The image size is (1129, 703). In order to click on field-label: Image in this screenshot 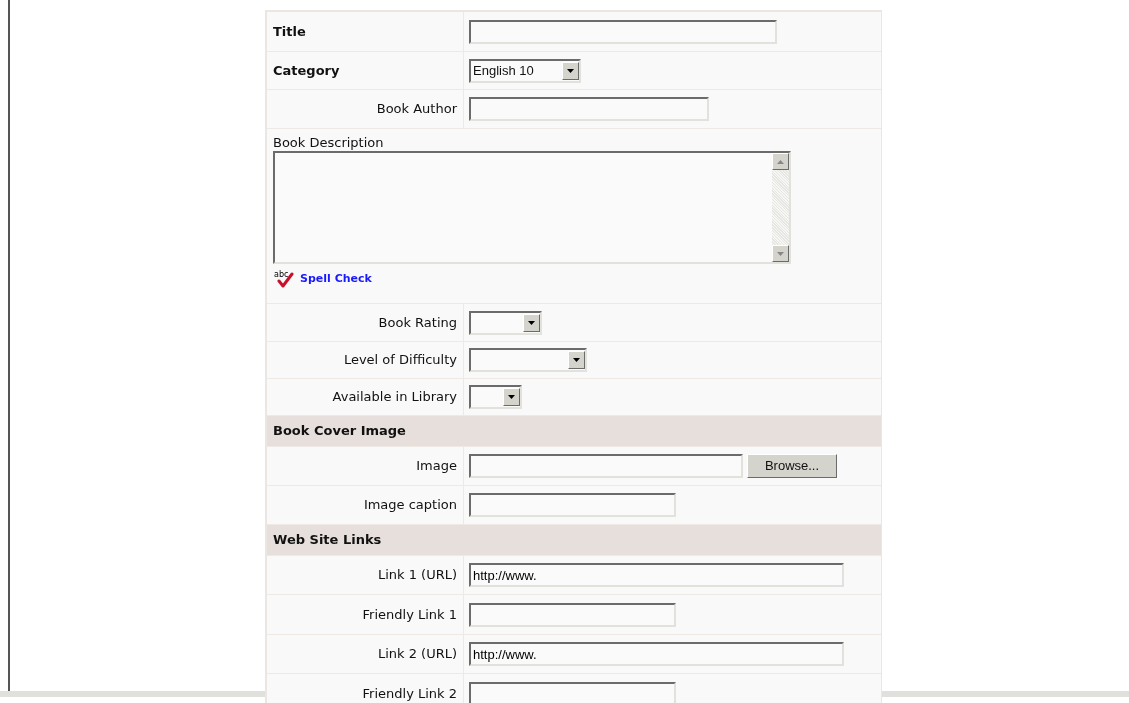, I will do `click(436, 466)`.